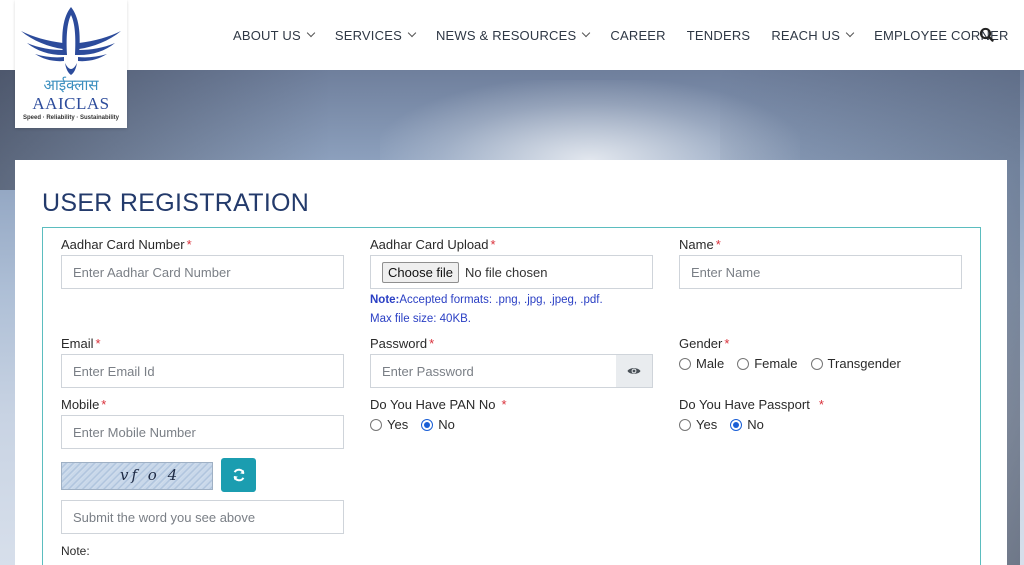  Describe the element at coordinates (421, 272) in the screenshot. I see `choose-file-button: Choose file` at that location.